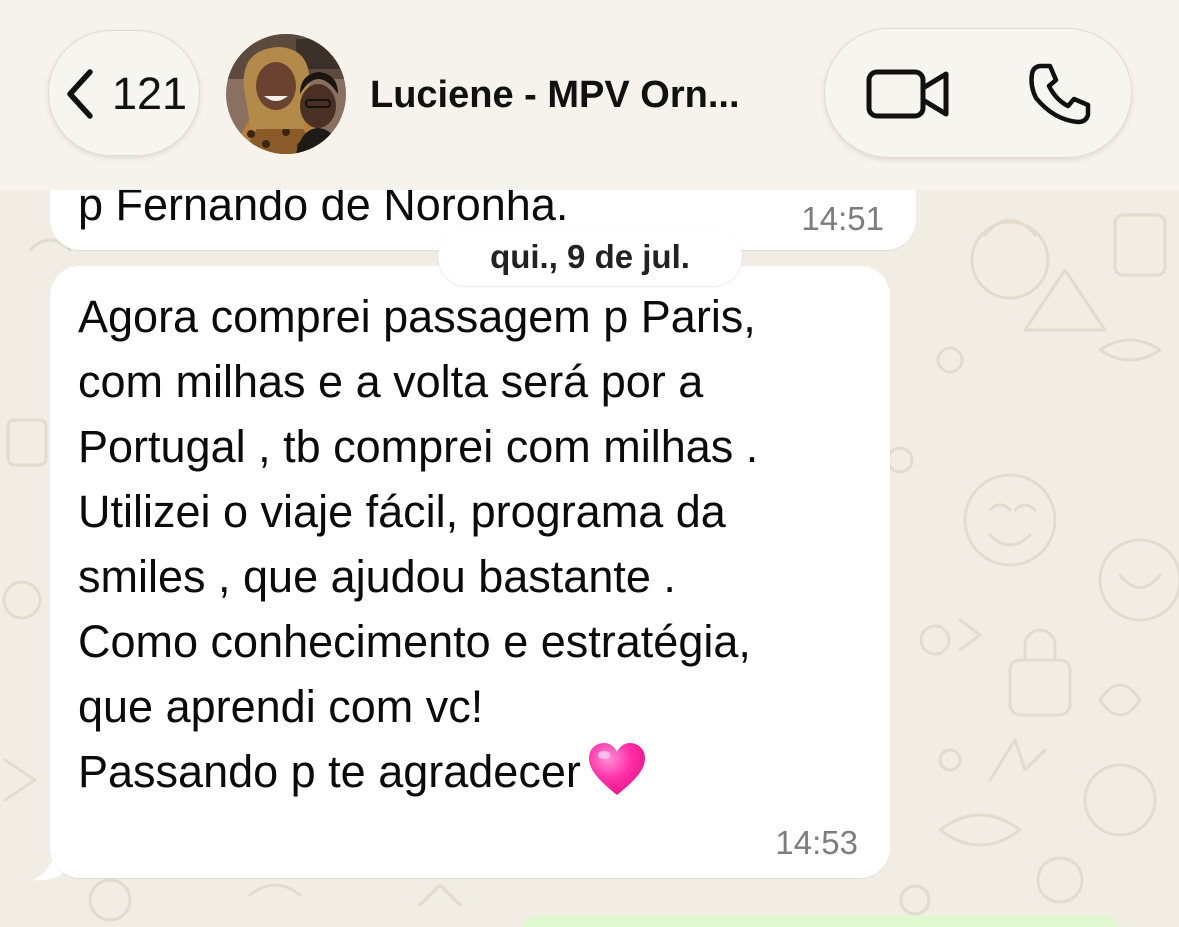  What do you see at coordinates (418, 446) in the screenshot?
I see `message-line: Portugal , tb comprei com milhas .` at bounding box center [418, 446].